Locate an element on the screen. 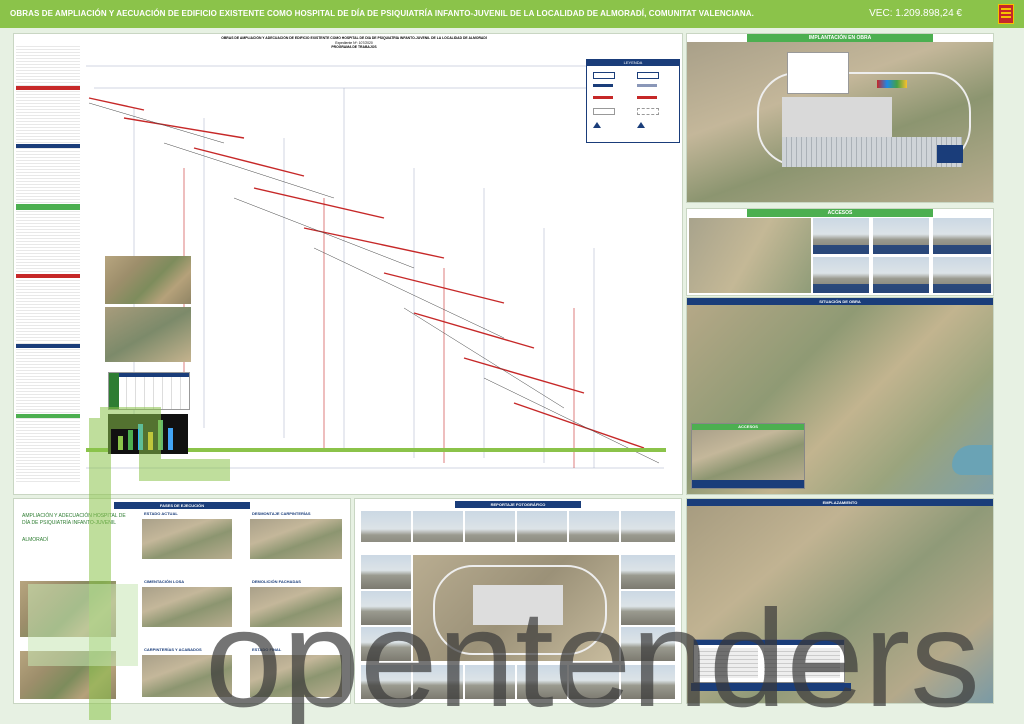 The width and height of the screenshot is (1024, 724). fase-label-2: DESMONTAJE CARPINTERÍAS is located at coordinates (281, 513).